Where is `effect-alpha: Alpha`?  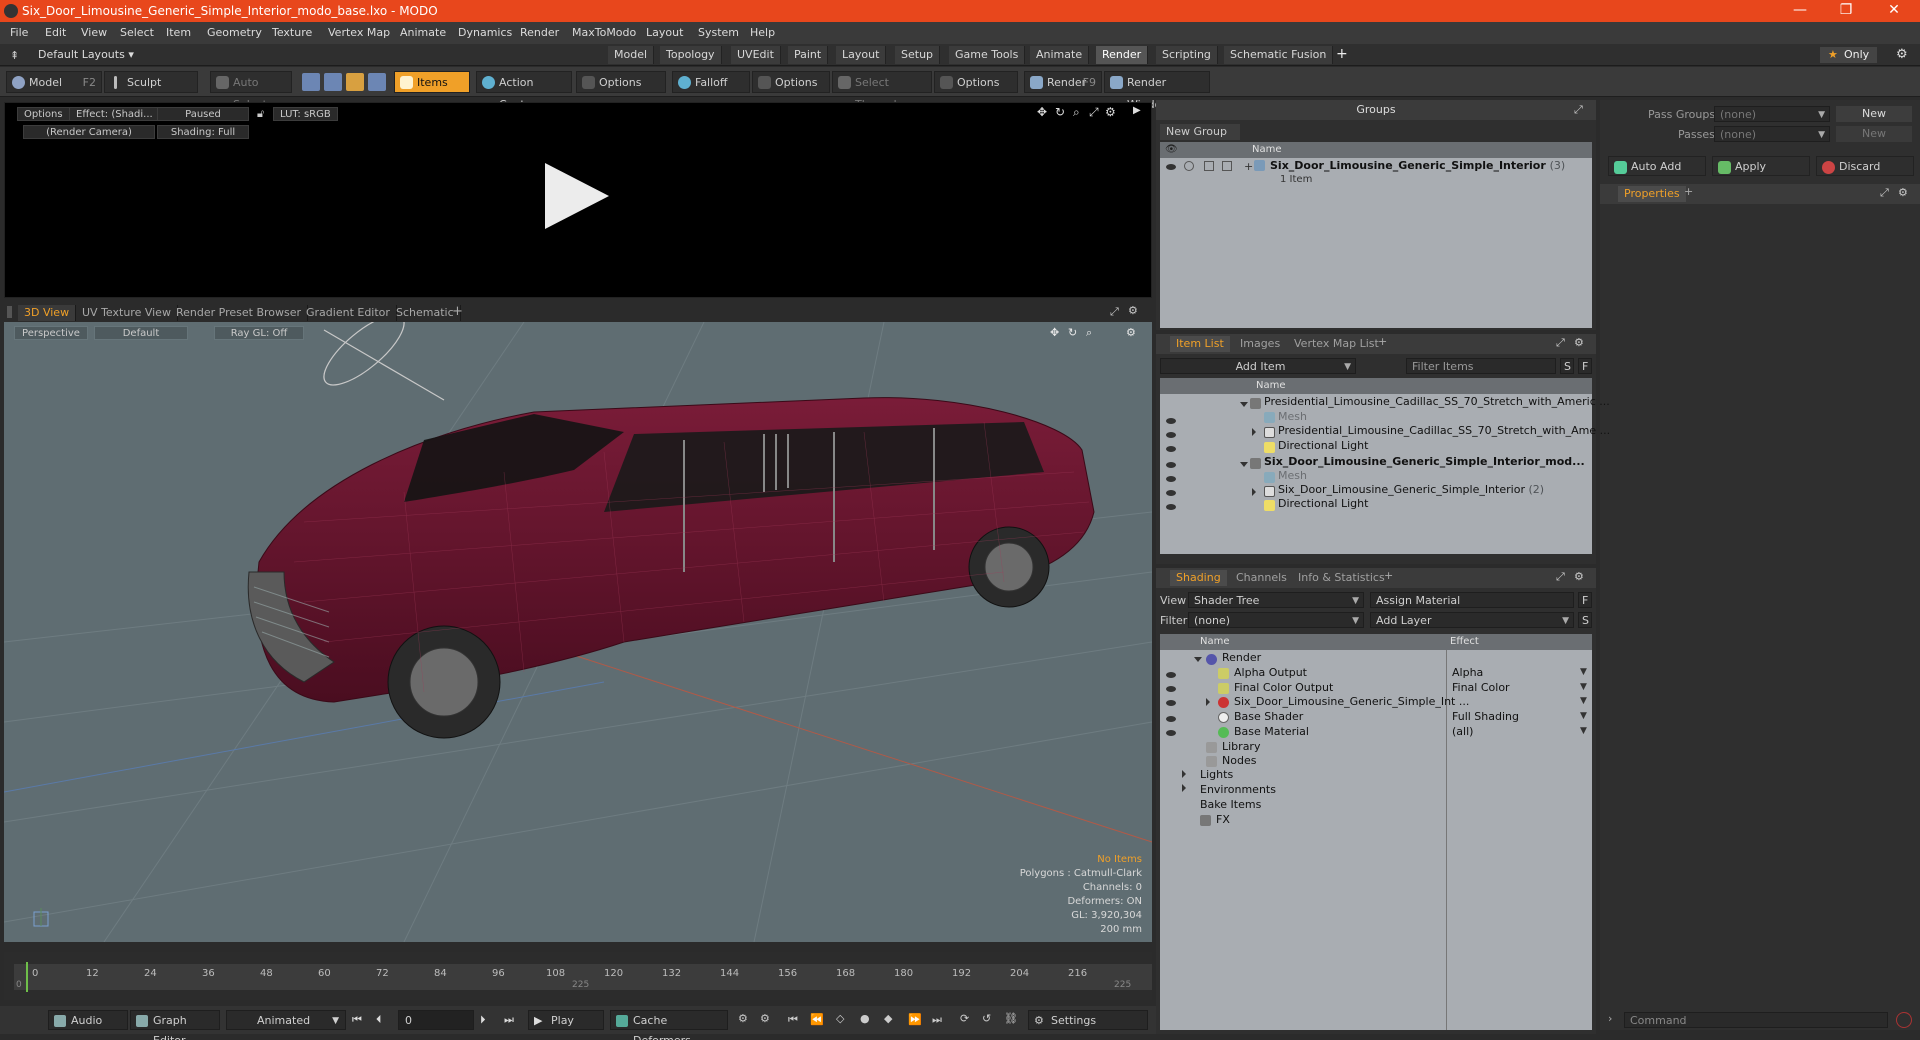 effect-alpha: Alpha is located at coordinates (1467, 673).